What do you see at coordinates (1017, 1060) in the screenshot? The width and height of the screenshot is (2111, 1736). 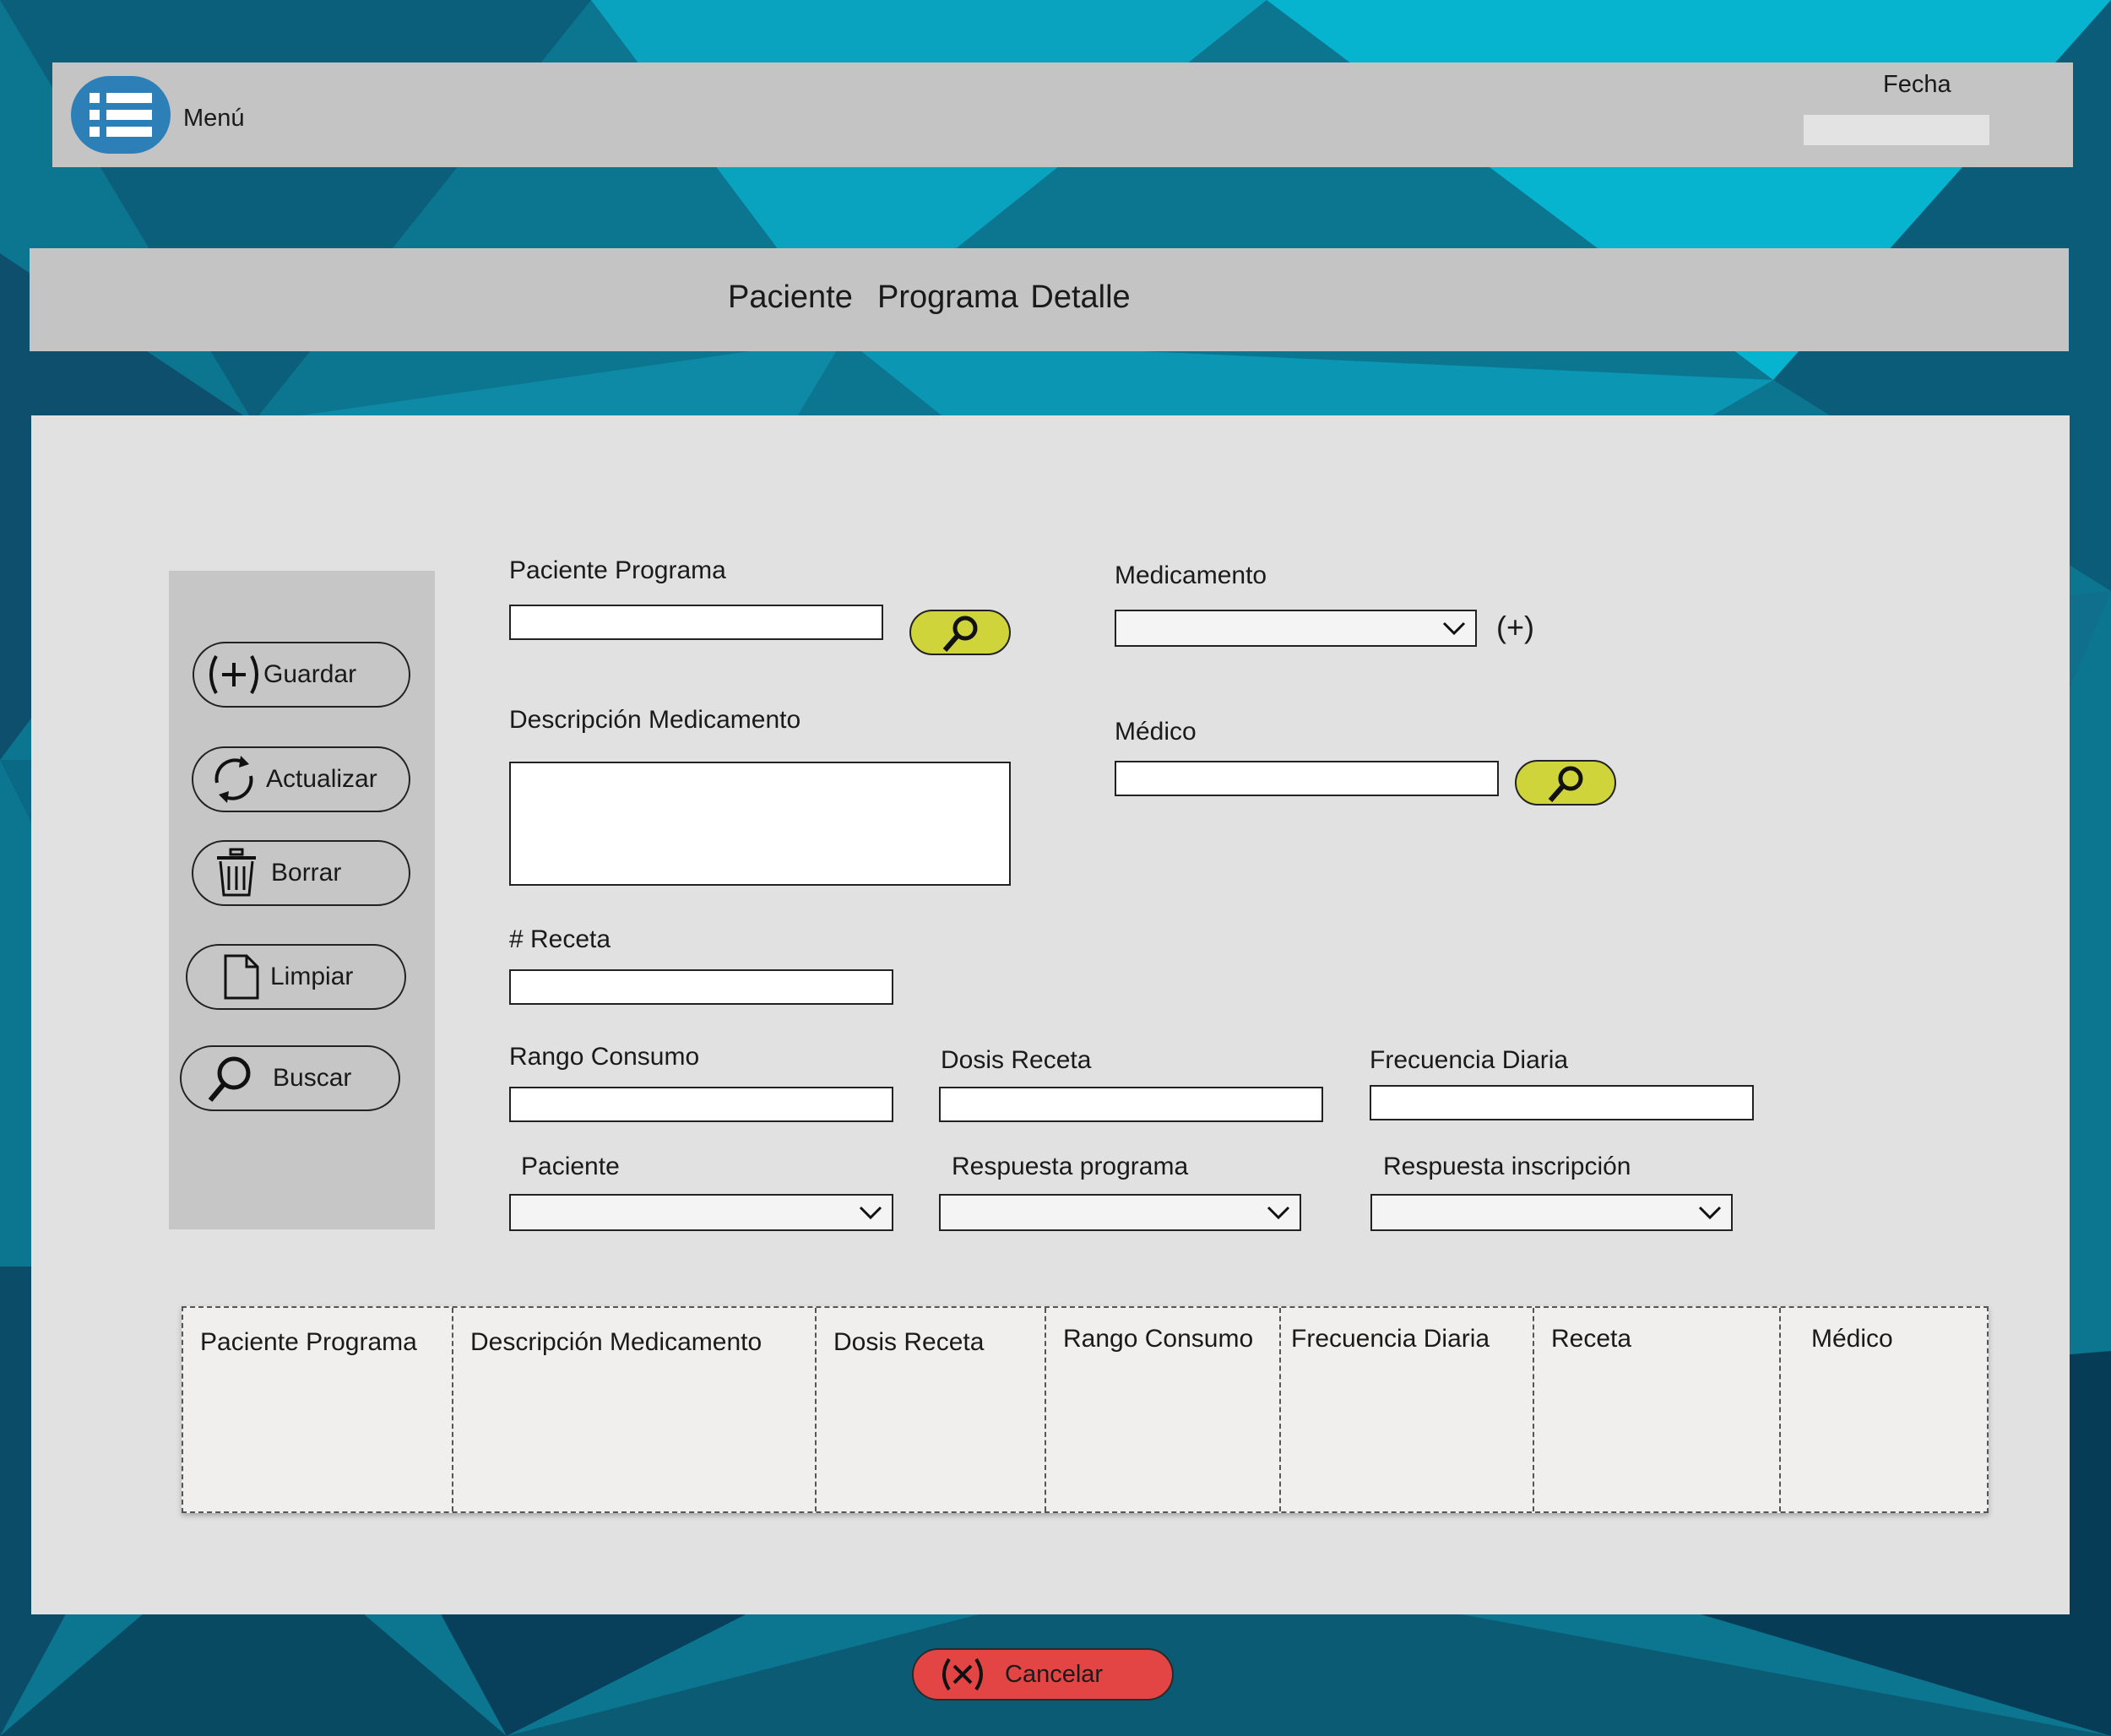 I see `dosis-receta-label: Dosis Receta` at bounding box center [1017, 1060].